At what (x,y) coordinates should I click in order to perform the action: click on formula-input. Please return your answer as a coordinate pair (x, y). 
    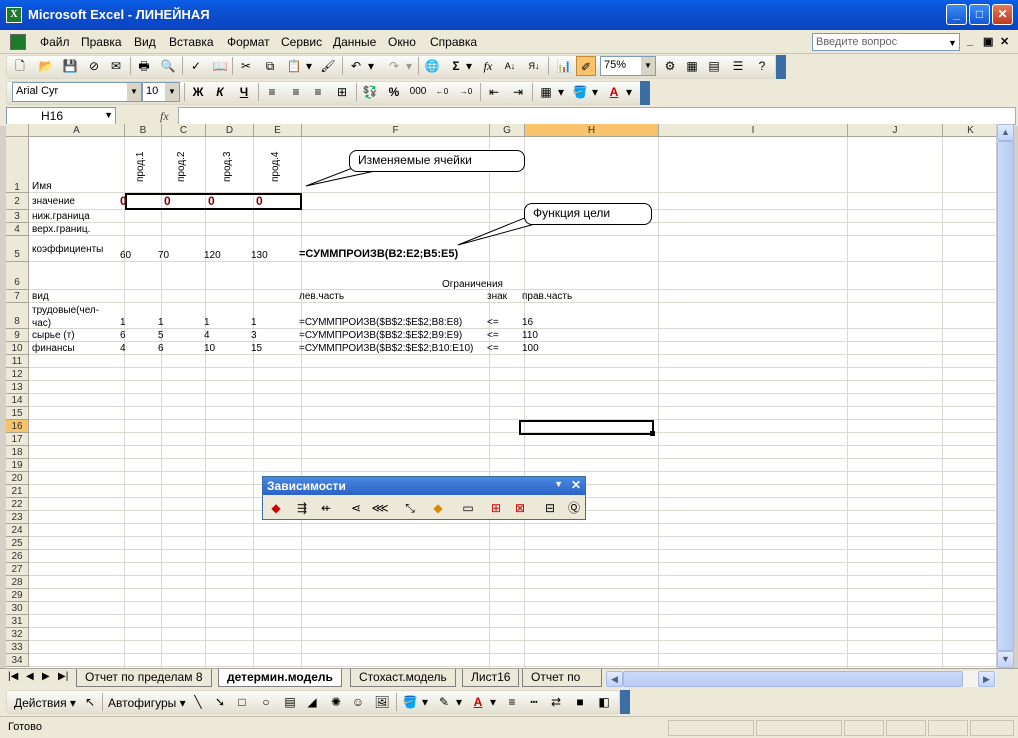
    Looking at the image, I should click on (597, 116).